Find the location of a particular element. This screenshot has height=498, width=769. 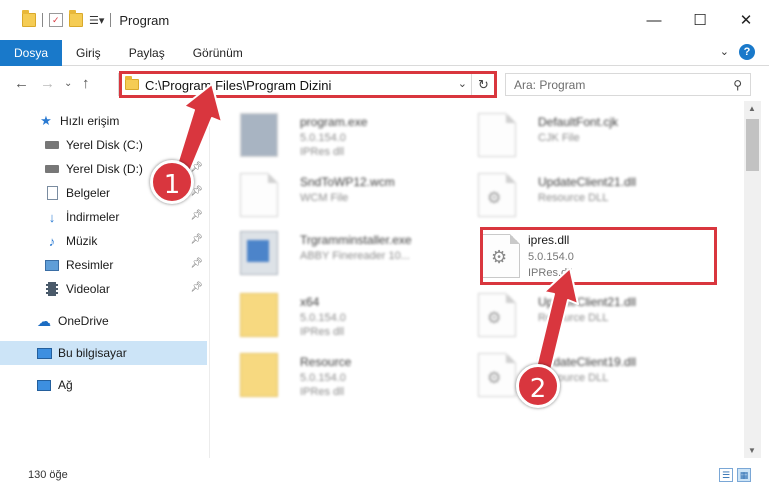

scroll-down-icon: ▼ is located at coordinates (752, 450).